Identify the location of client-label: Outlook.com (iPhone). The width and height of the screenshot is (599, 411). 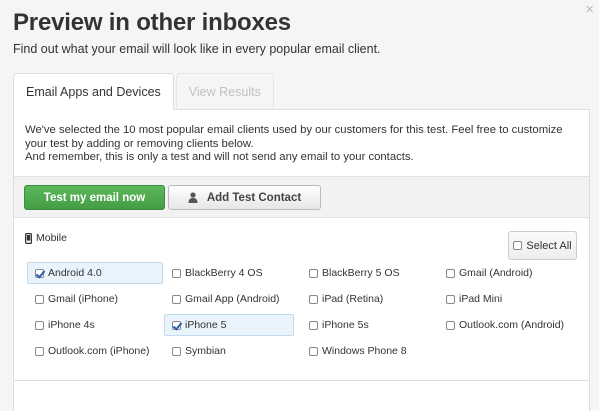
(99, 351).